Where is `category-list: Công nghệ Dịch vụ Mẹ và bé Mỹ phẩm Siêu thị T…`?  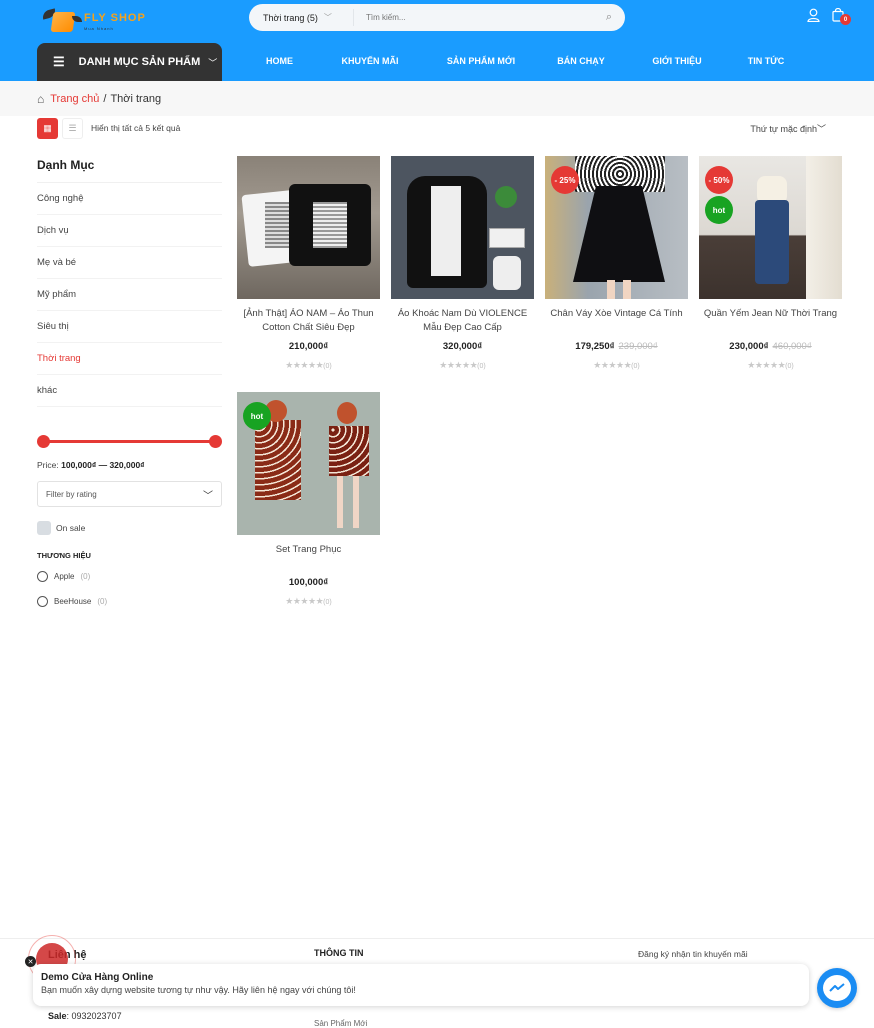
category-list: Công nghệ Dịch vụ Mẹ và bé Mỹ phẩm Siêu thị T… is located at coordinates (129, 295).